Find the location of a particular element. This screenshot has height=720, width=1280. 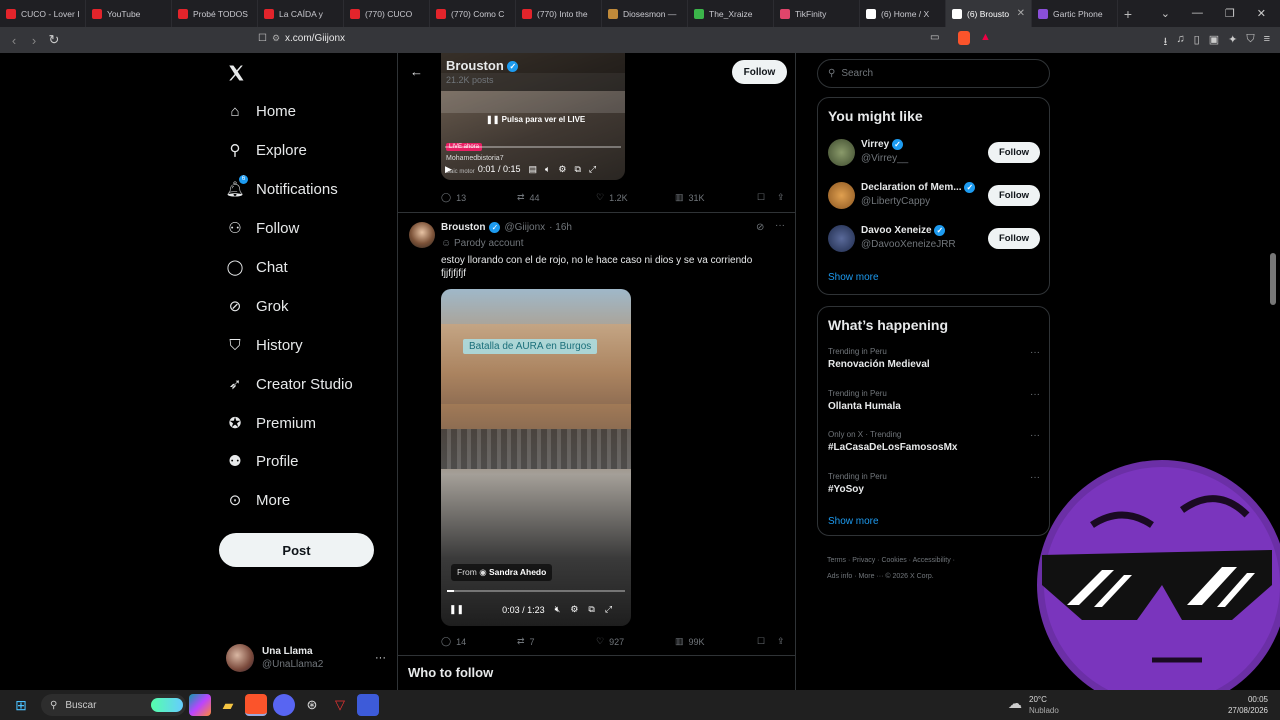

nav-item-creator-studio: ➶ Creator Studio is located at coordinates (289, 384).